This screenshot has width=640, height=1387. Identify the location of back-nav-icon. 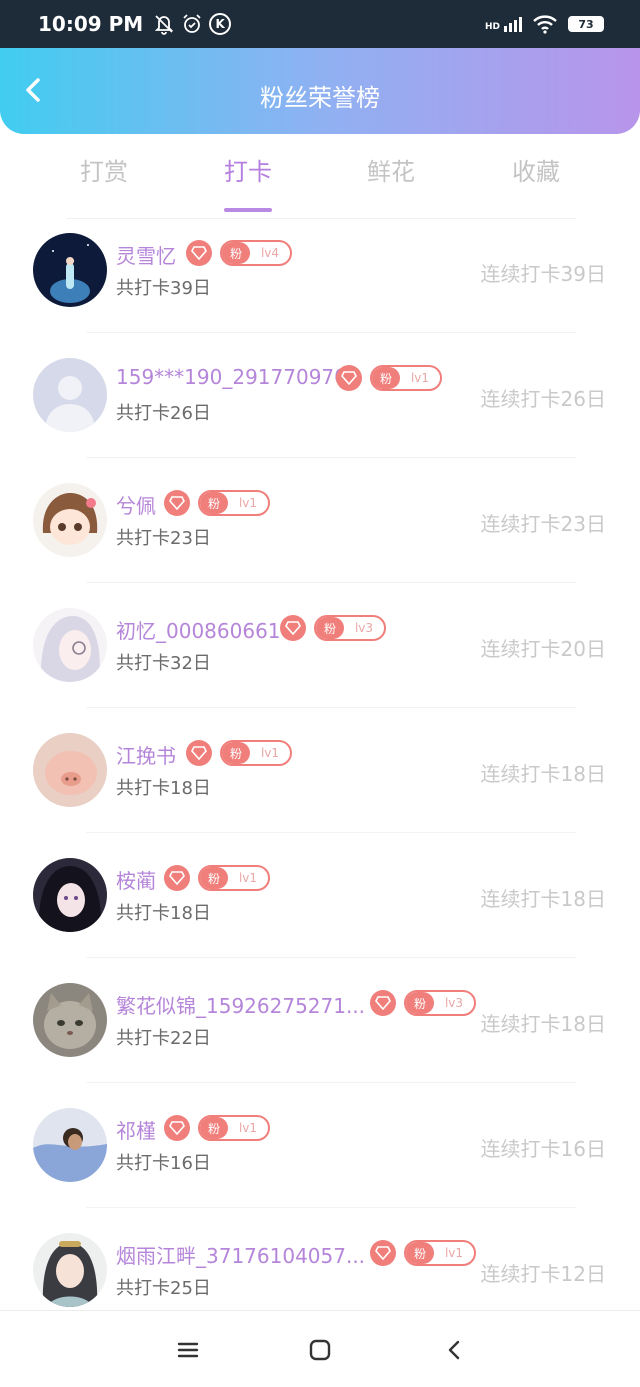
(455, 1350).